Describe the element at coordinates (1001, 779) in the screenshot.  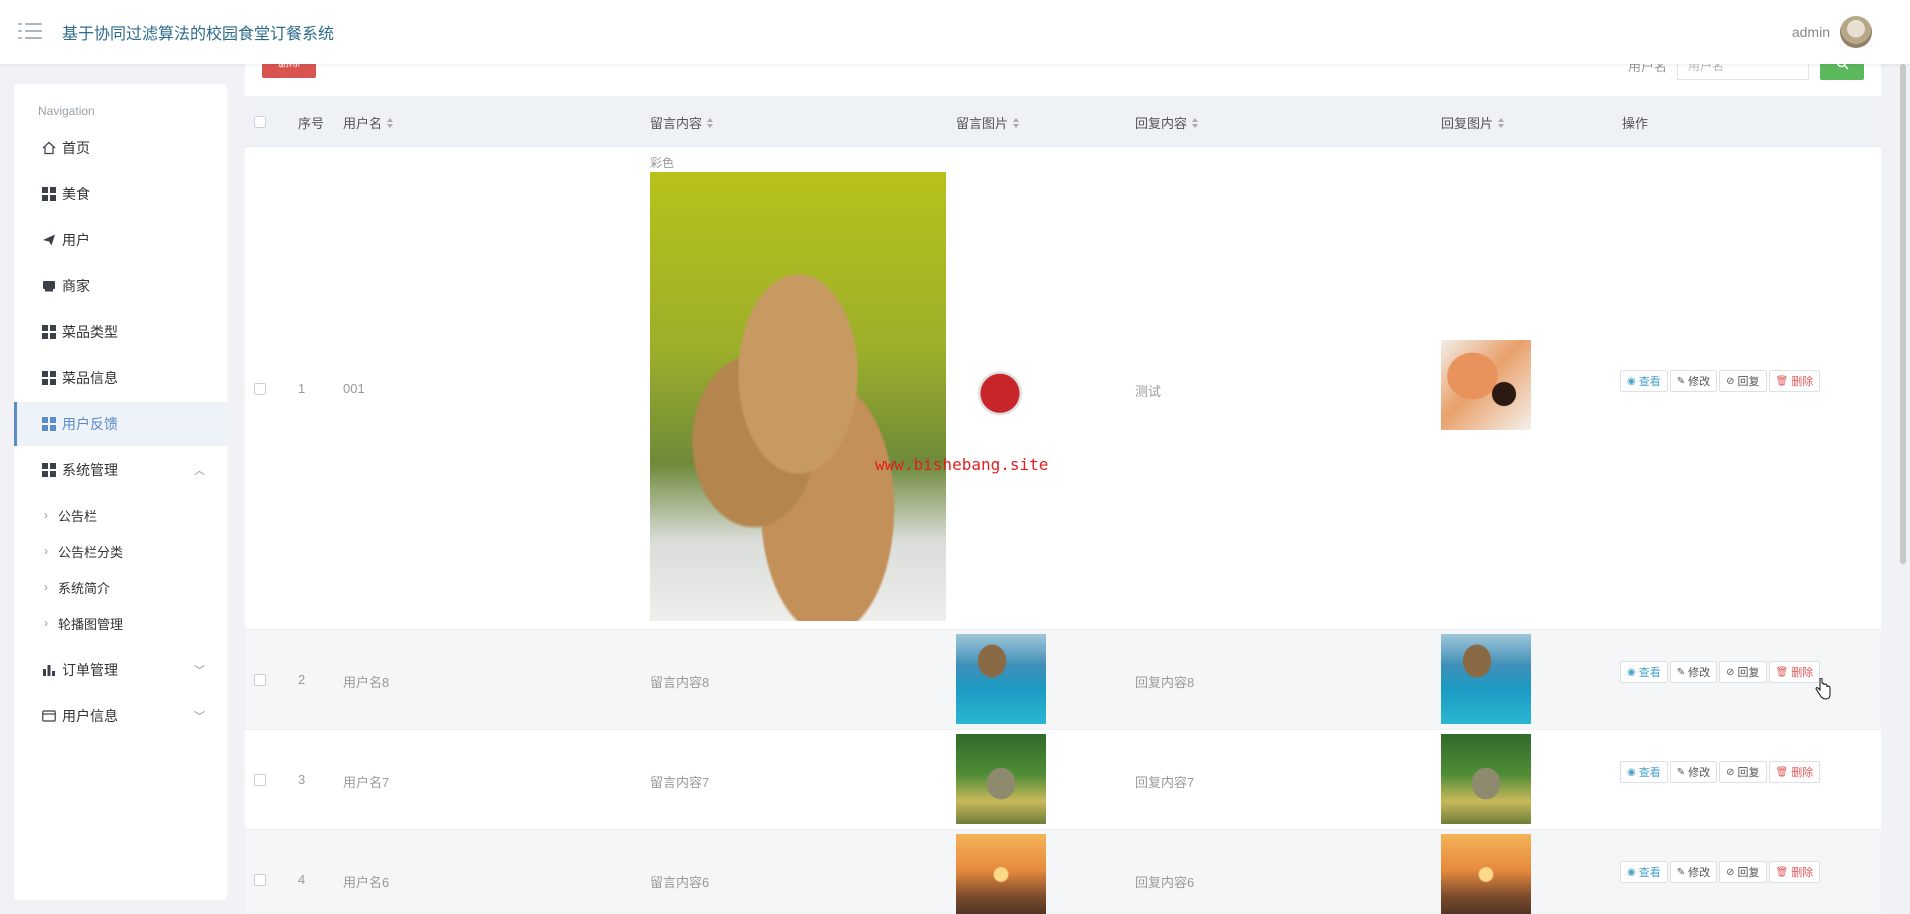
I see `message-image-bridge` at that location.